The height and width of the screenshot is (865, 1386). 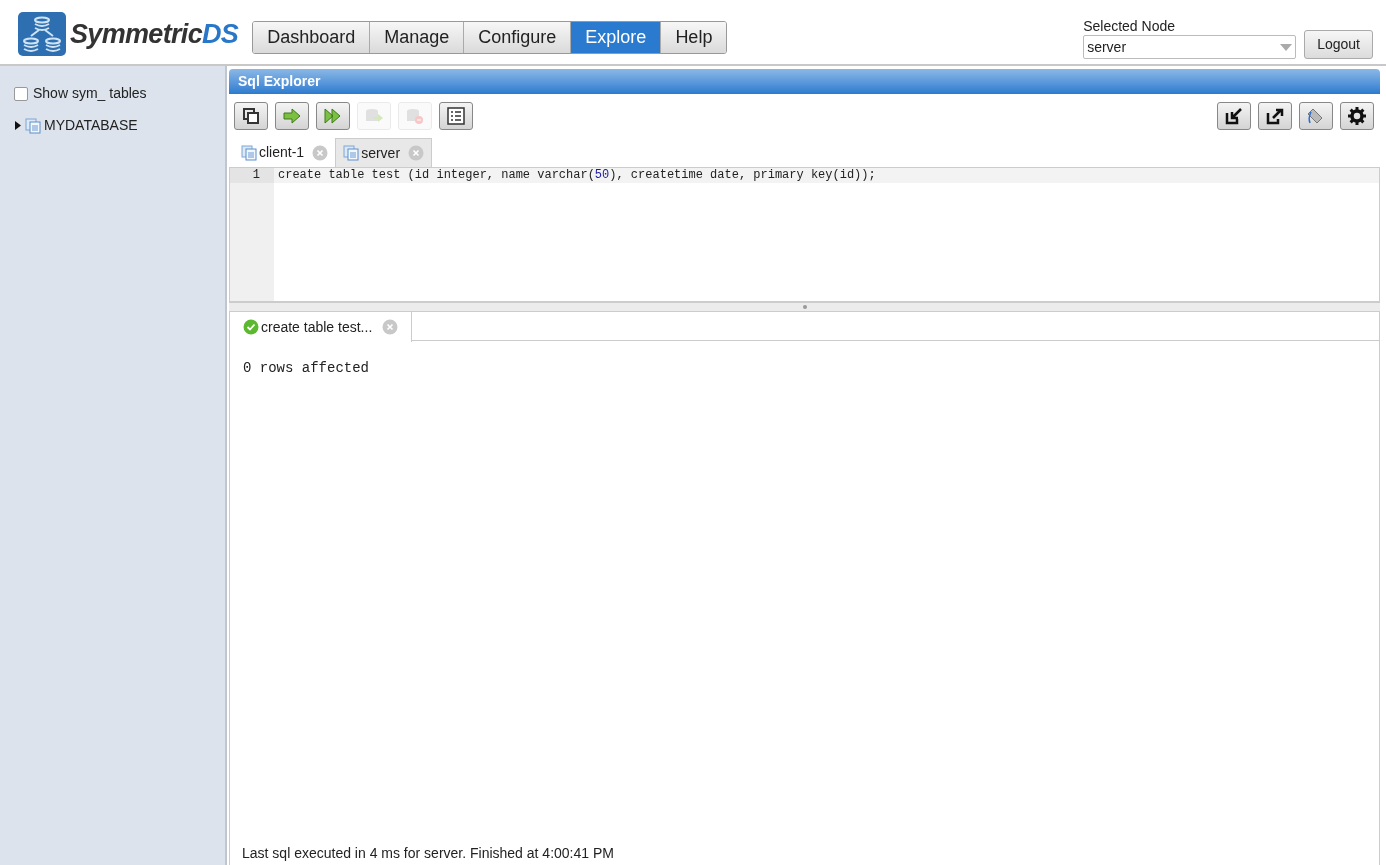 What do you see at coordinates (18, 125) in the screenshot?
I see `caret-right-icon` at bounding box center [18, 125].